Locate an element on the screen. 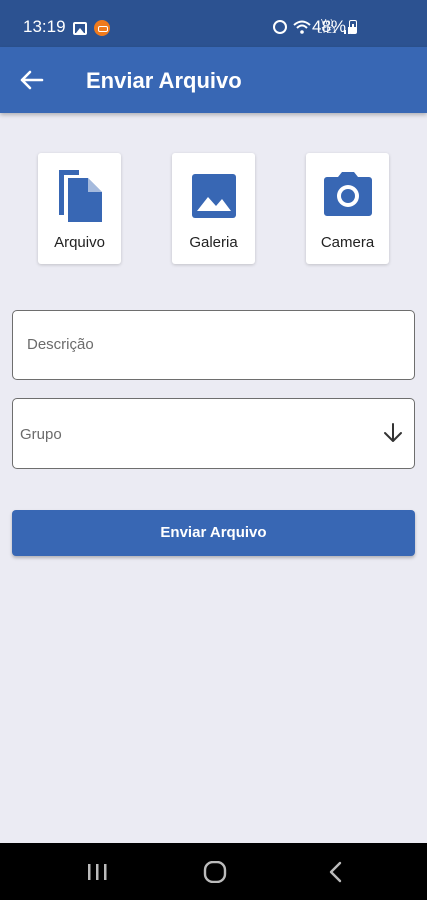 This screenshot has width=427, height=900. recent-apps-icon is located at coordinates (97, 872).